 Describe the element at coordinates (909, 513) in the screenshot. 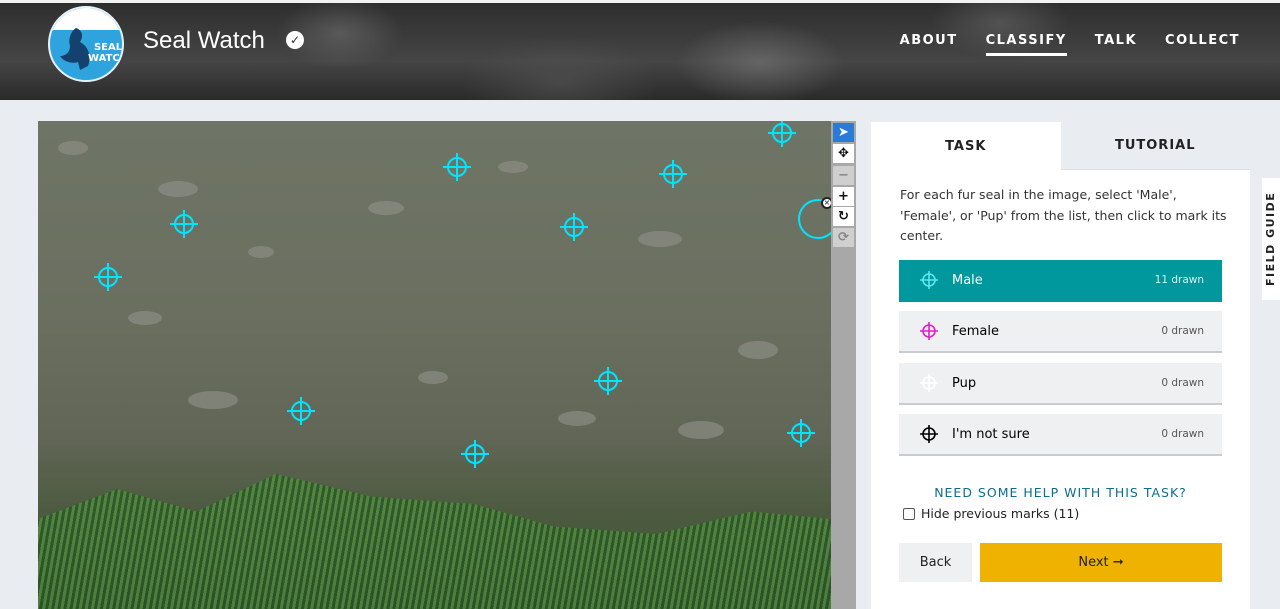

I see `hide-previous-checkbox` at that location.